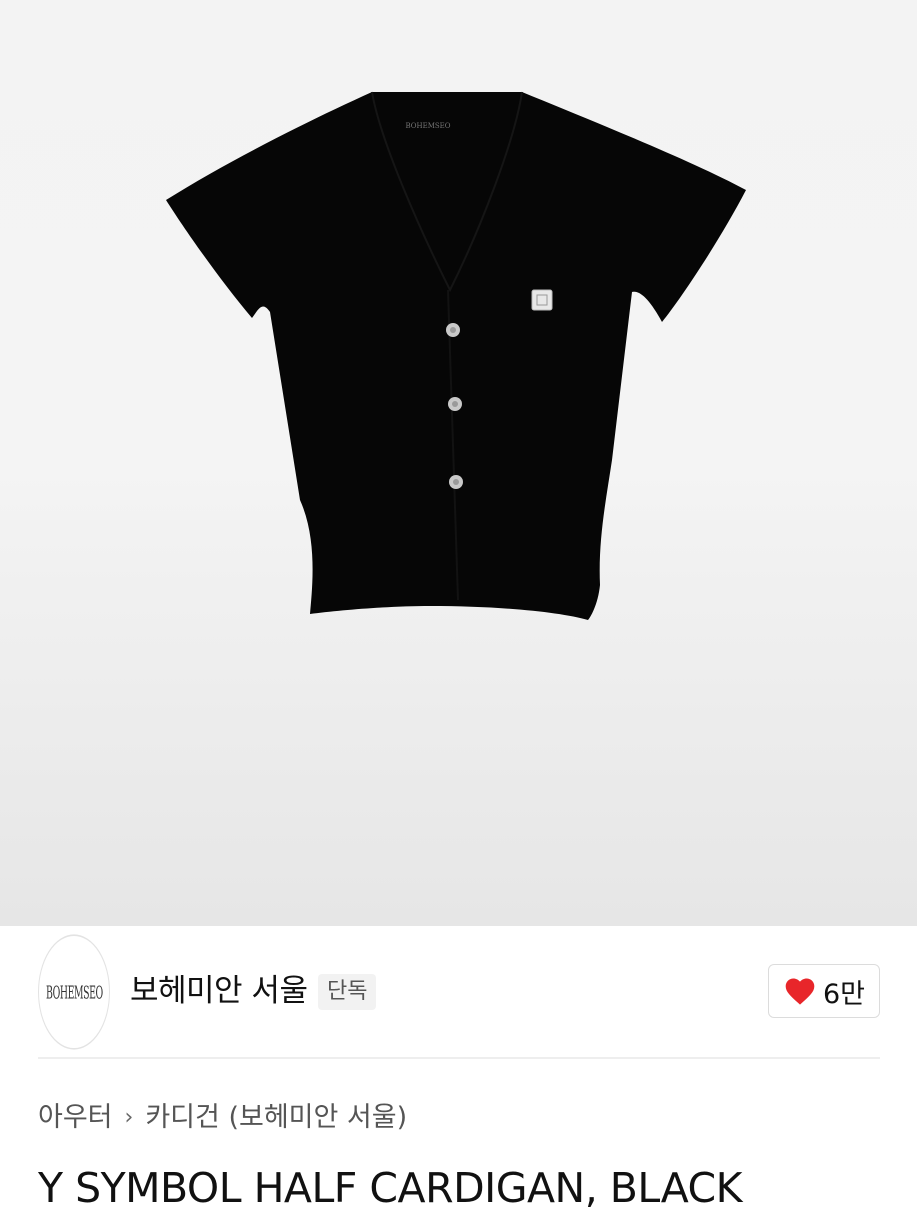 This screenshot has width=917, height=1216. Describe the element at coordinates (219, 991) in the screenshot. I see `brand-name: 보헤미안 서울` at that location.